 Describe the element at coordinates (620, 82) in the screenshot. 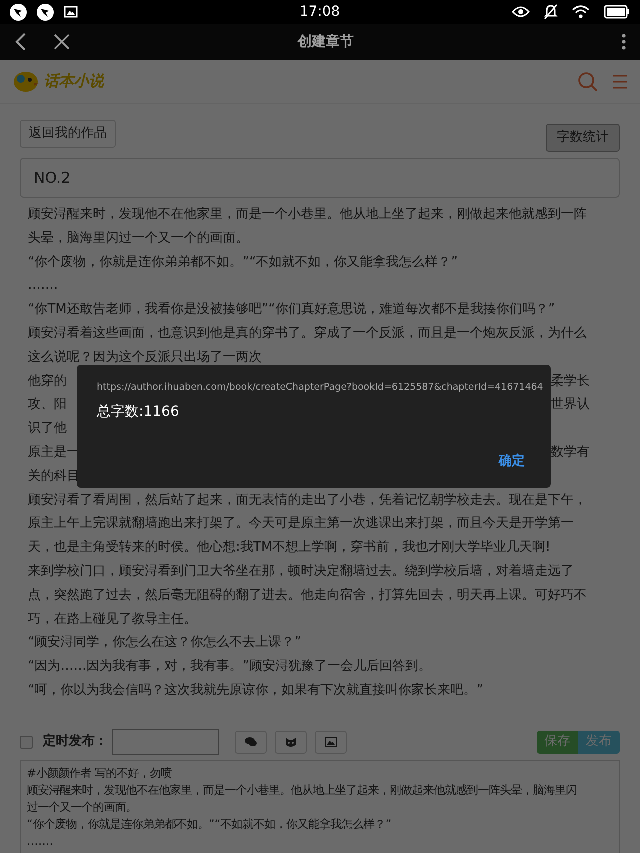

I see `menu-icon` at that location.